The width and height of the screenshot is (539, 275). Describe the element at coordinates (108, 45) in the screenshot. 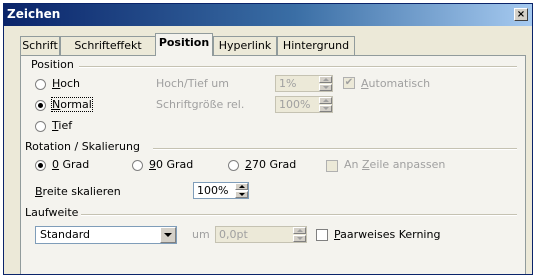

I see `tab-schrifteffekt: Schrifteffekt` at that location.